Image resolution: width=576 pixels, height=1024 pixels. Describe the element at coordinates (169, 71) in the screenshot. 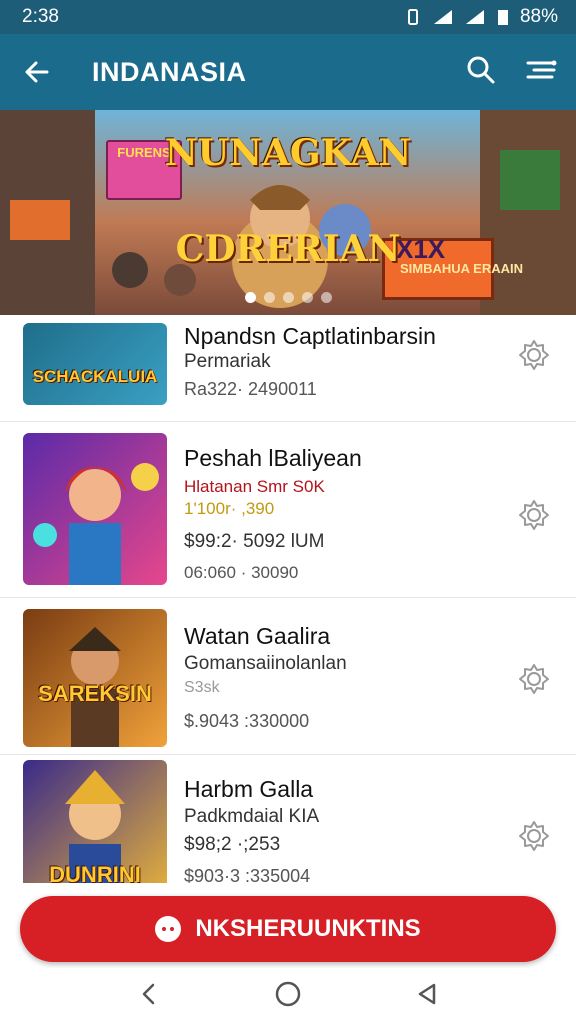

I see `app-title: INDANASIA` at that location.